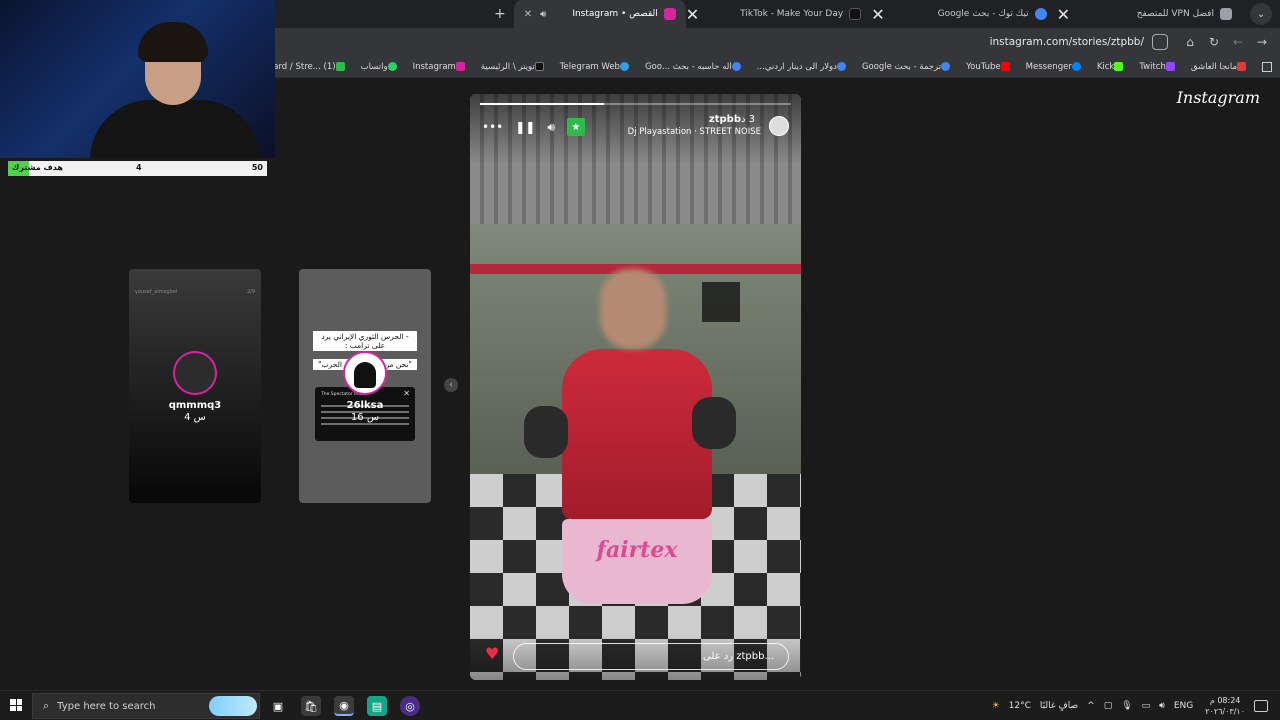  I want to click on right-boxing-glove, so click(714, 423).